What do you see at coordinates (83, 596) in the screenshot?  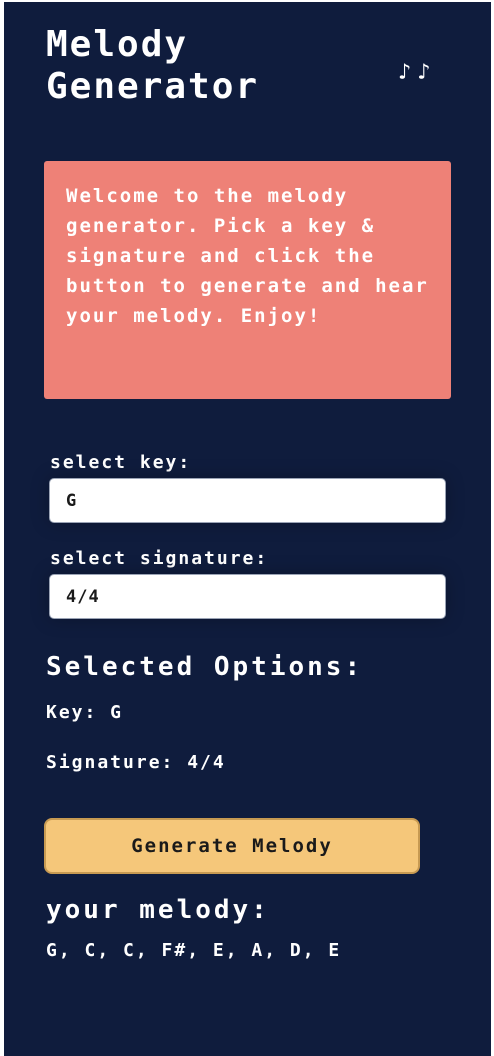 I see `signature-select-value: 4/4` at bounding box center [83, 596].